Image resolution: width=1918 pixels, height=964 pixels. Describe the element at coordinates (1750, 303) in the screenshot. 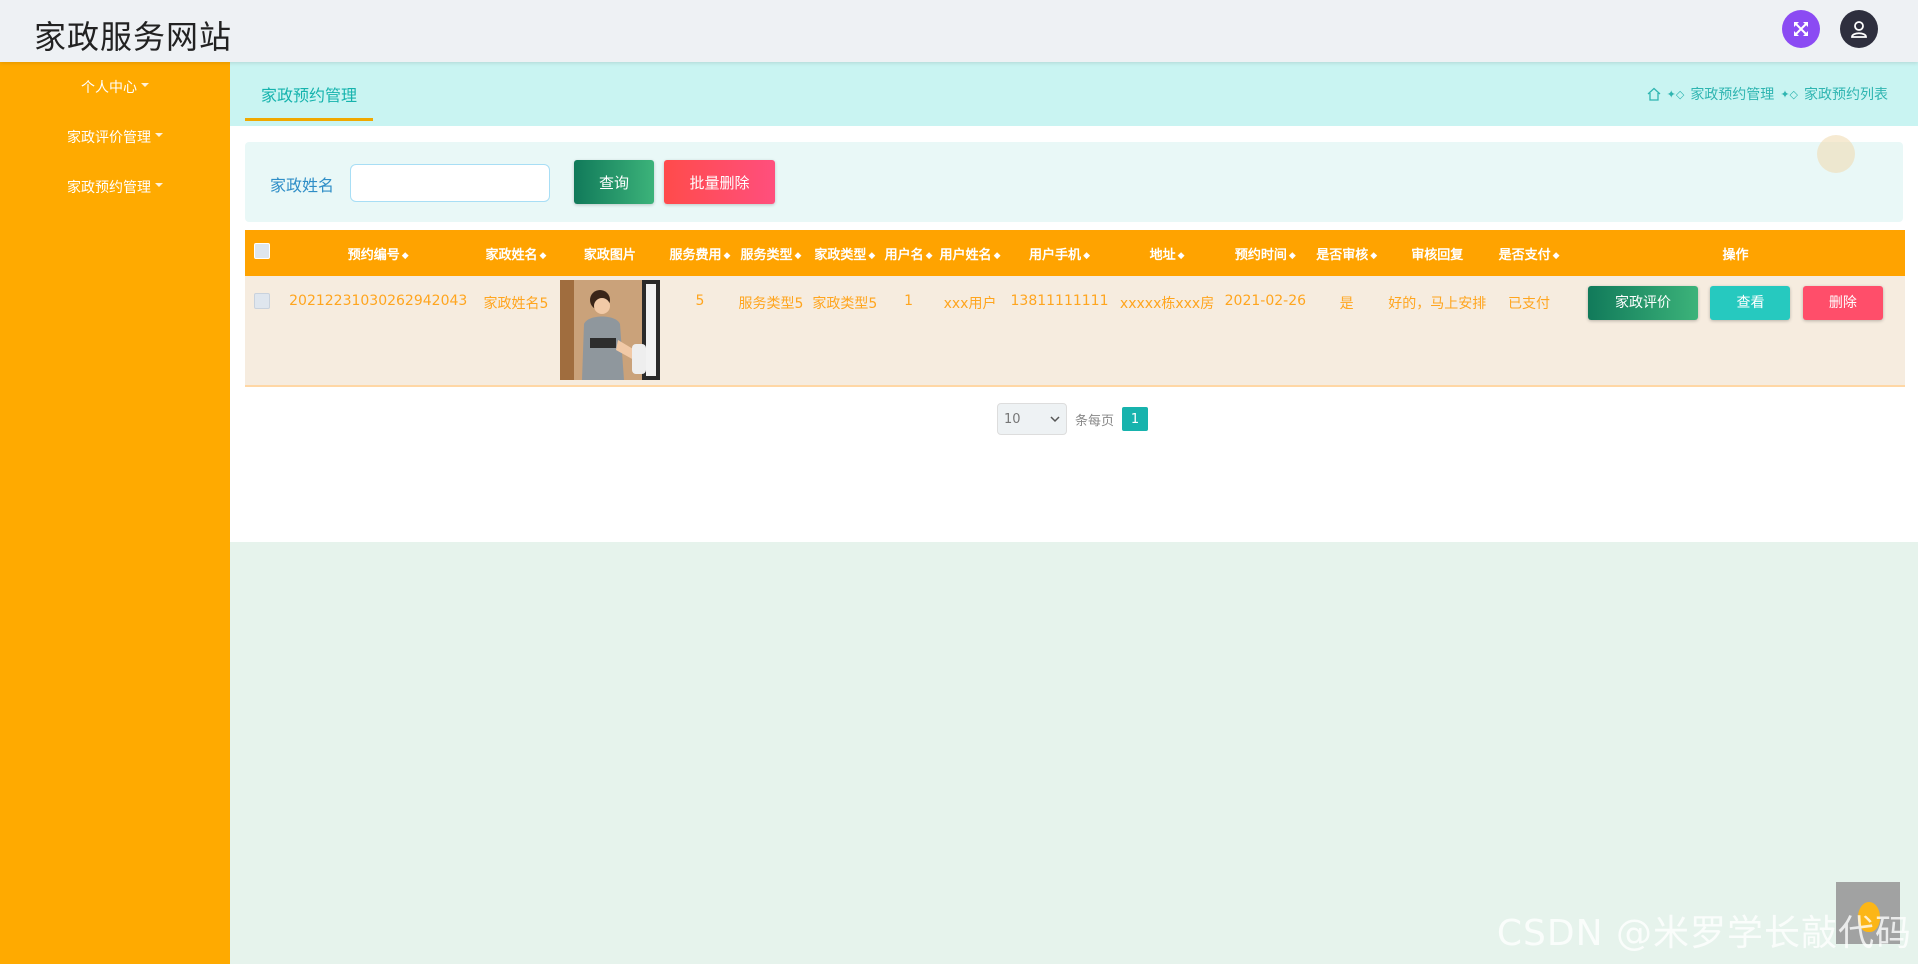

I see `view-button: 查看` at that location.